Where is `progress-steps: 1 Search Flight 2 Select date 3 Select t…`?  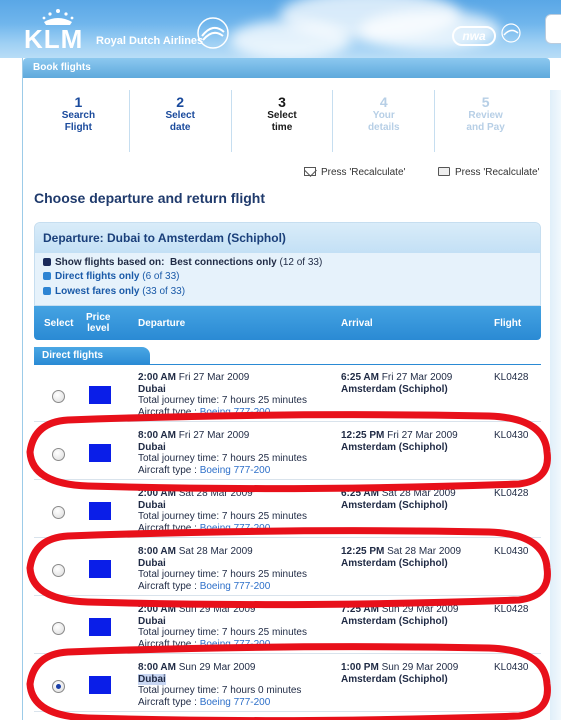
progress-steps: 1 Search Flight 2 Select date 3 Select t… is located at coordinates (282, 121).